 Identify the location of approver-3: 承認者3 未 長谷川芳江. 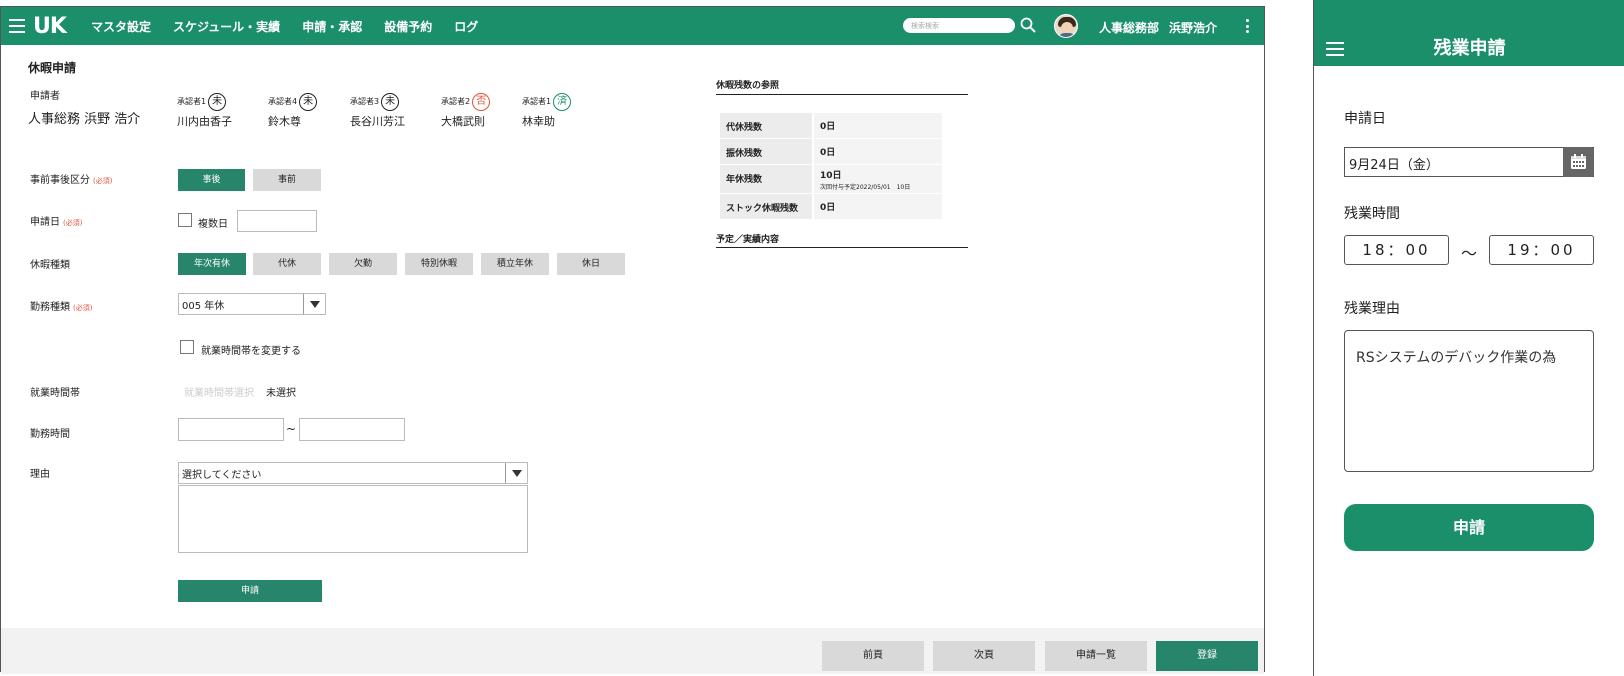
(377, 110).